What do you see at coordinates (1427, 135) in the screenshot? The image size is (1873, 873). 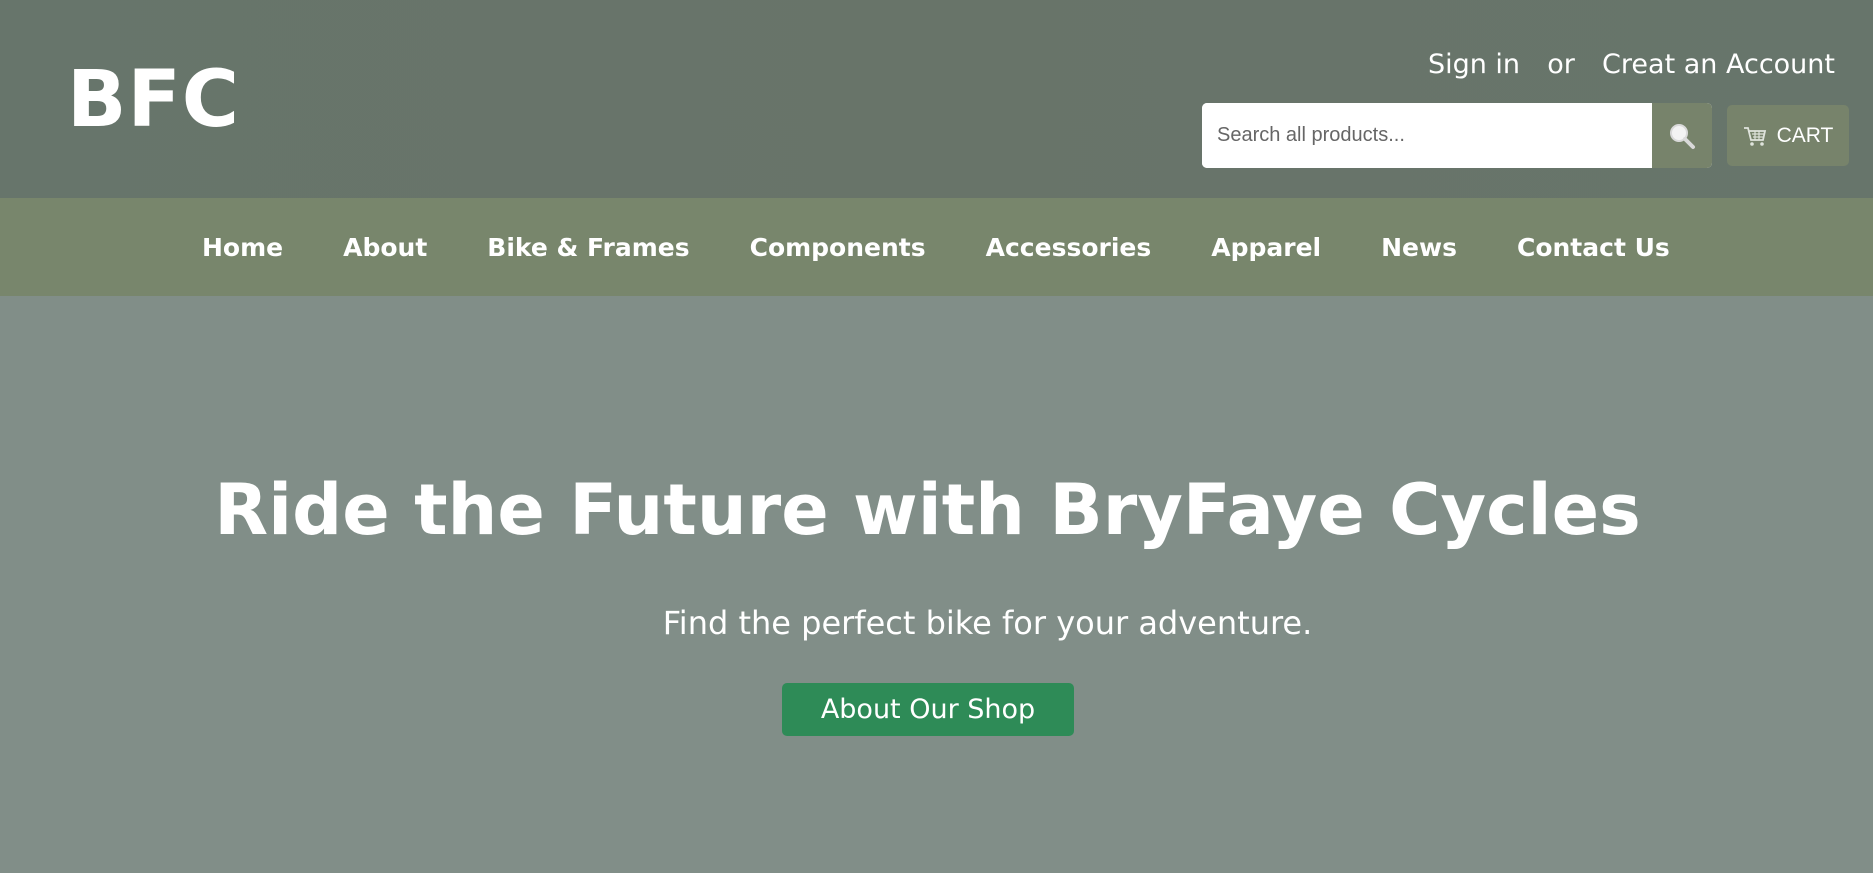 I see `search-input` at bounding box center [1427, 135].